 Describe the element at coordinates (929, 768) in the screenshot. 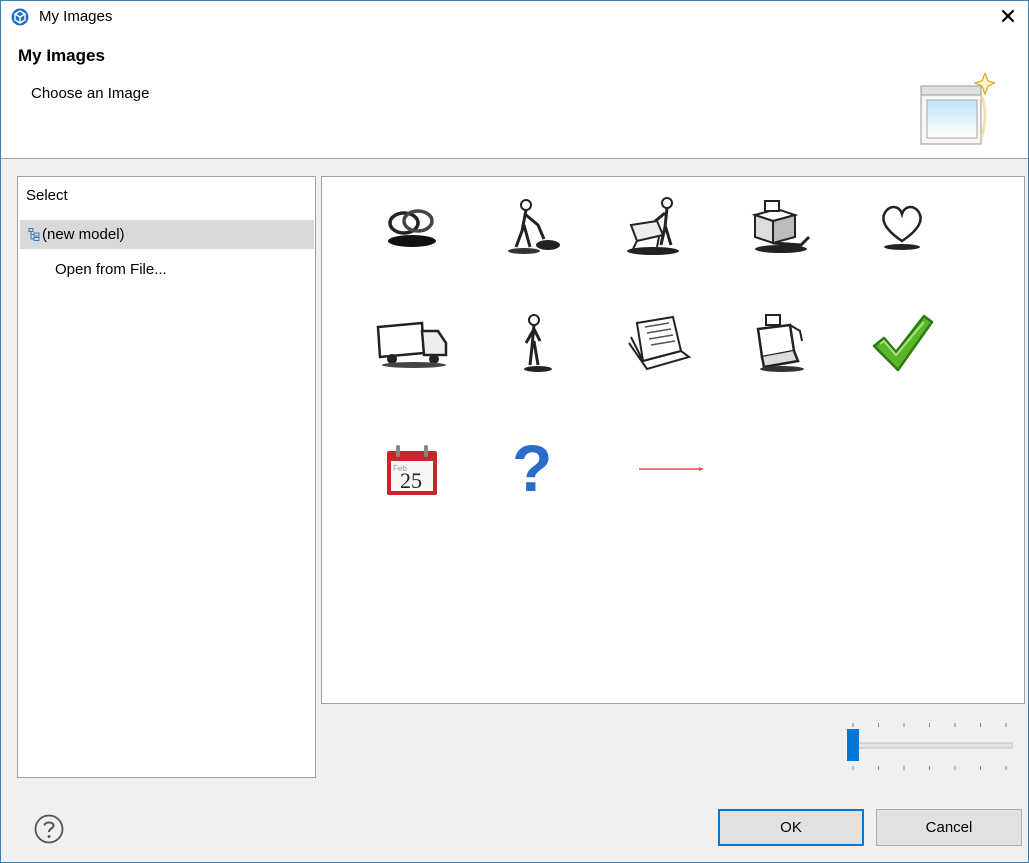

I see `slider-ticks-bottom` at that location.